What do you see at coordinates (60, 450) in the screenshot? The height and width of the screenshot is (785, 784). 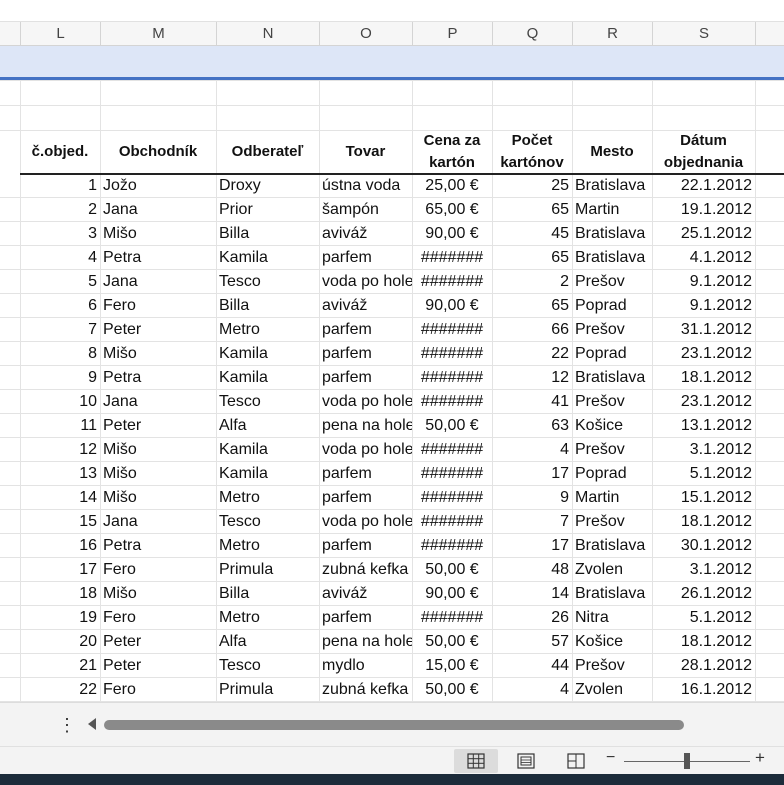 I see `cell-order-number: 12` at bounding box center [60, 450].